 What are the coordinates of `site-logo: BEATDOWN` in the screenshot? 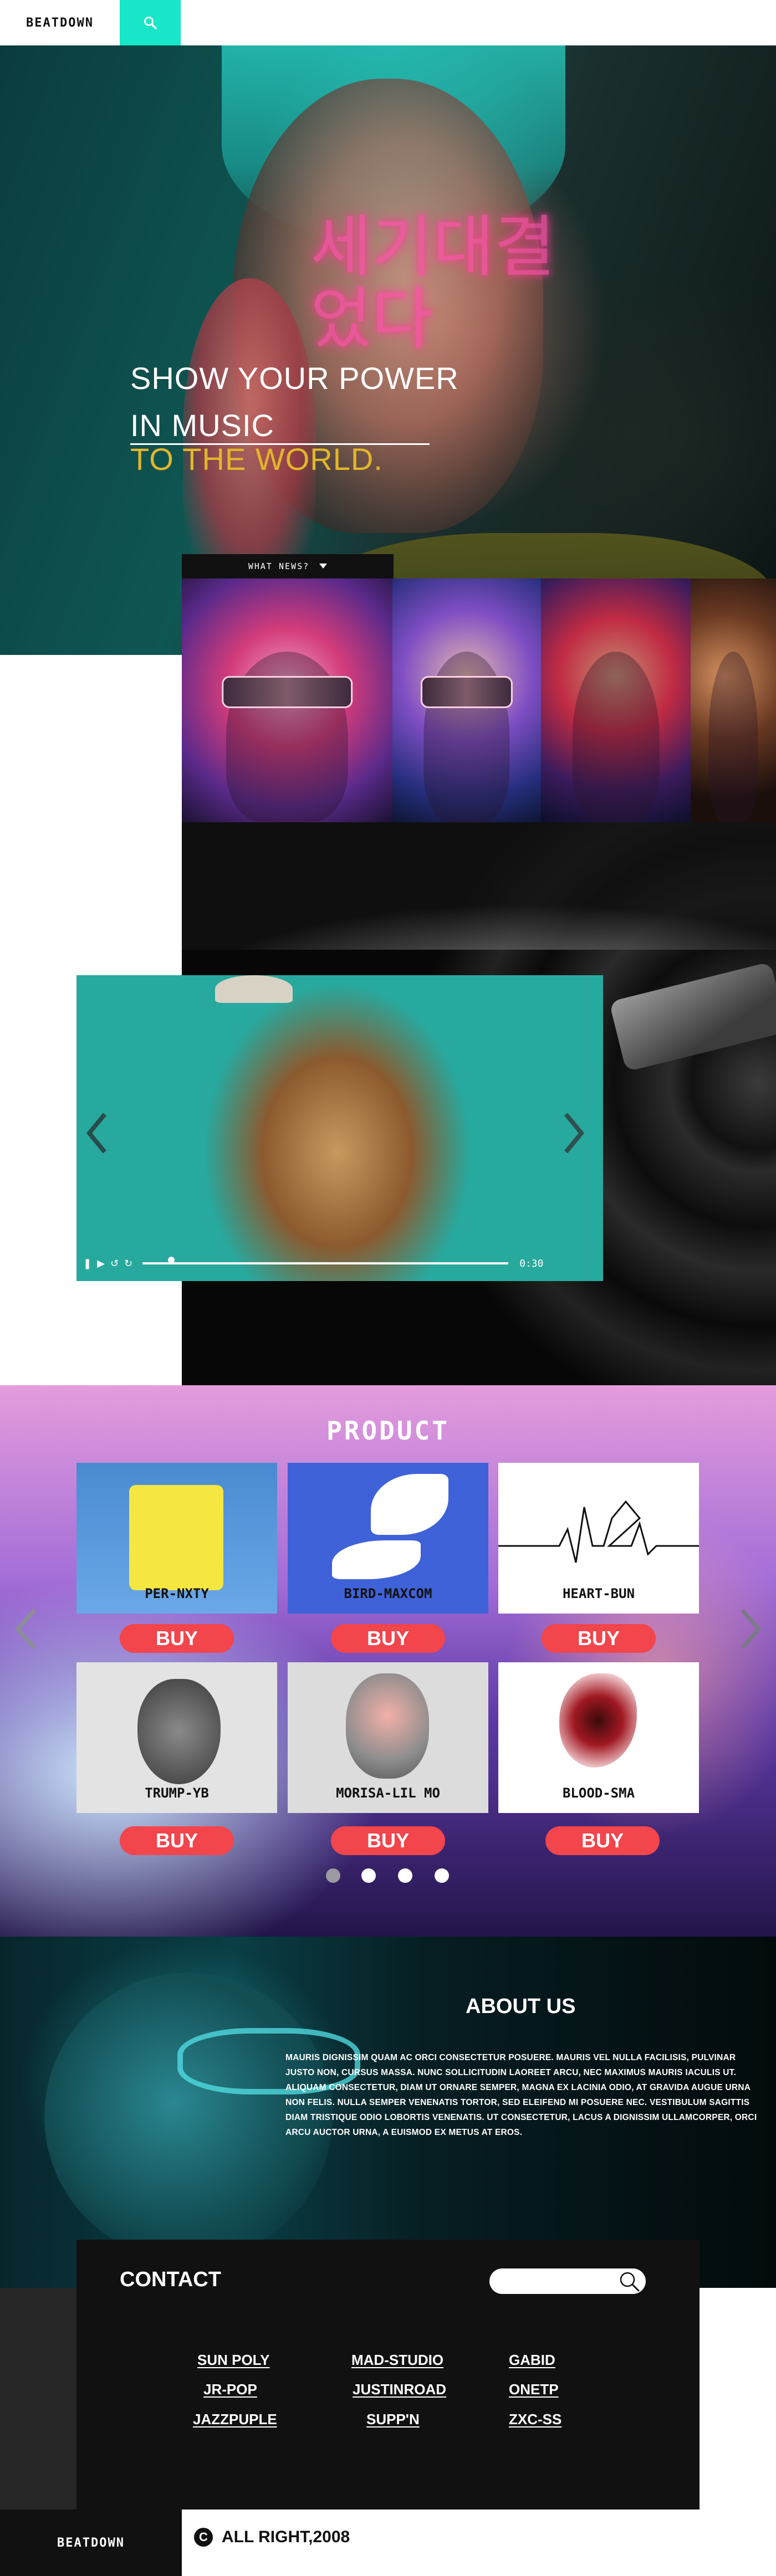 It's located at (60, 22).